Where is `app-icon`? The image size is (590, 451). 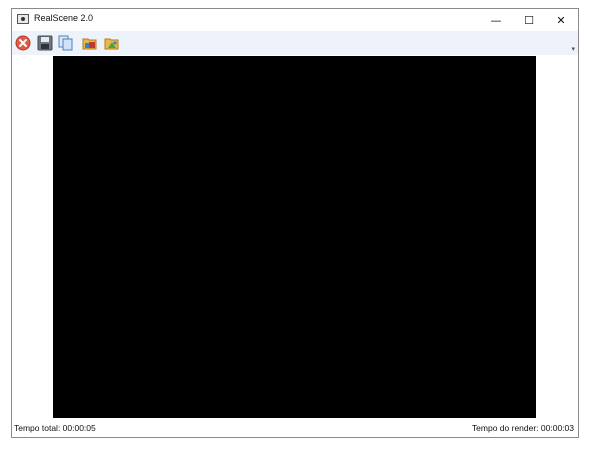
app-icon is located at coordinates (23, 19).